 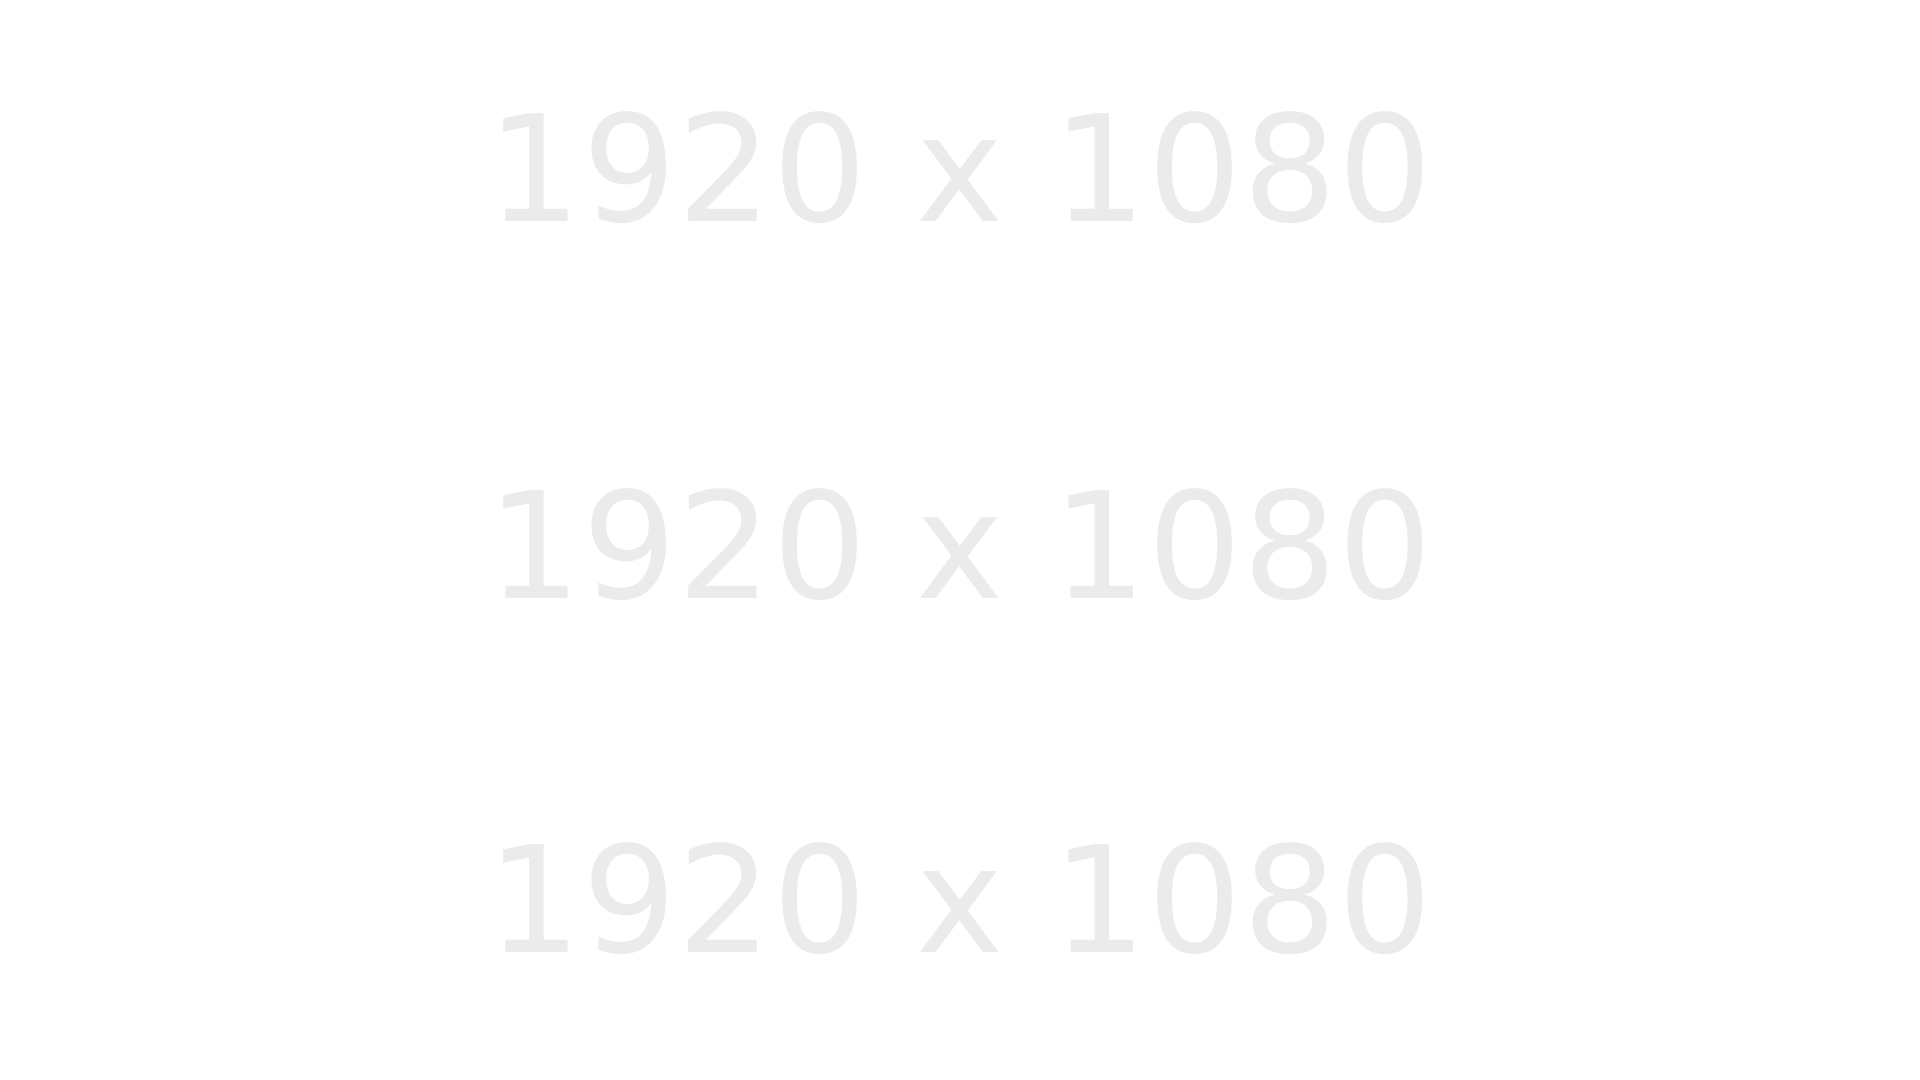 What do you see at coordinates (960, 170) in the screenshot?
I see `dimension-label-top: 1920 x 1080` at bounding box center [960, 170].